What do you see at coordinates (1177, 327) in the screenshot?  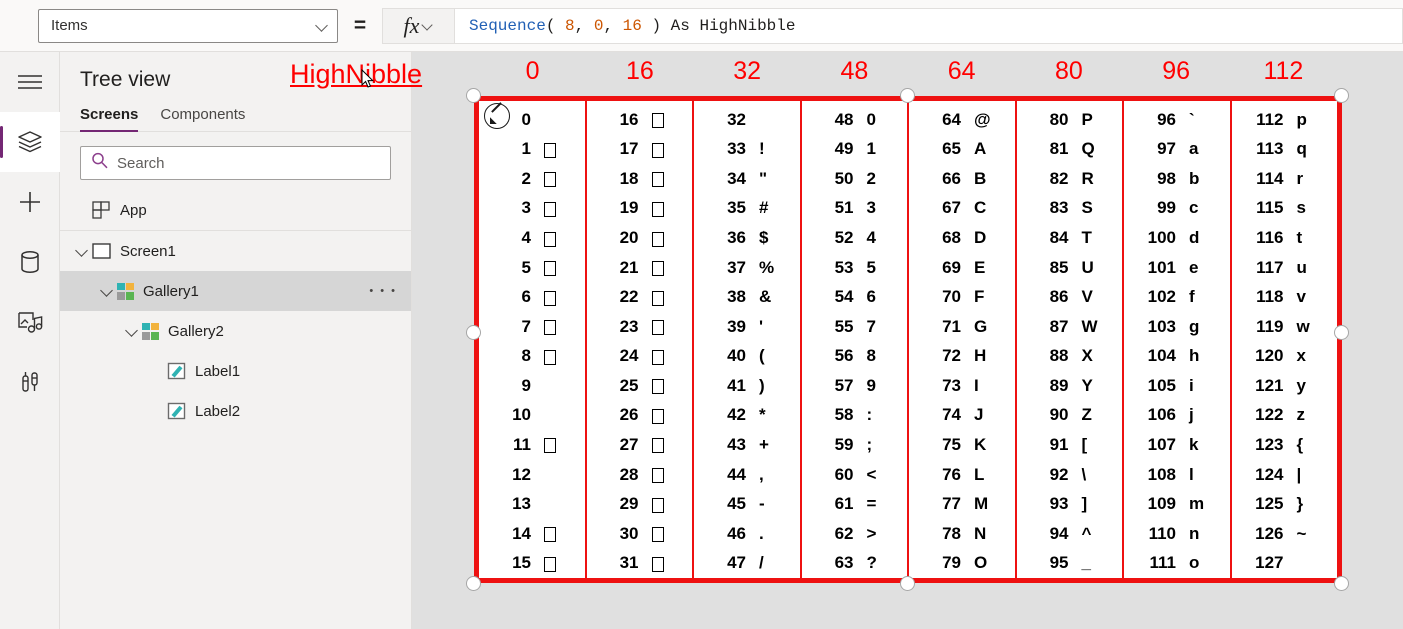 I see `gallery-row: 103 g` at bounding box center [1177, 327].